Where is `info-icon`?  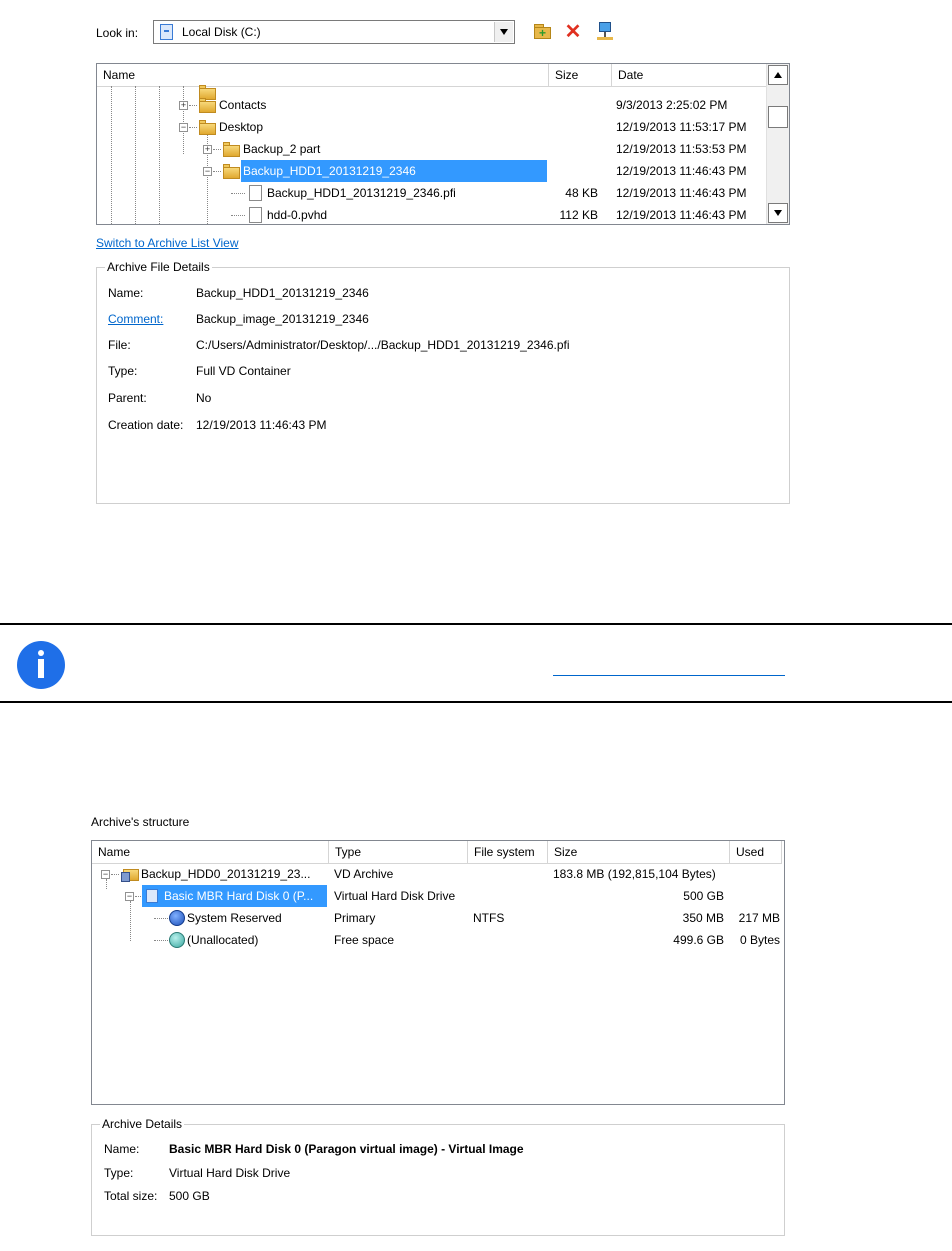
info-icon is located at coordinates (41, 665).